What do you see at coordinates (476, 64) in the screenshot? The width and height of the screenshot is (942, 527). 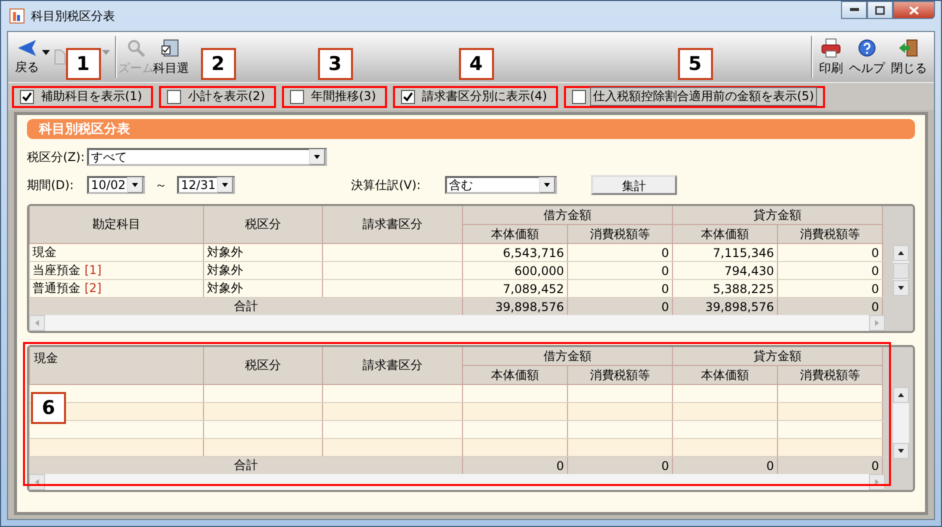 I see `callout-number: 4` at bounding box center [476, 64].